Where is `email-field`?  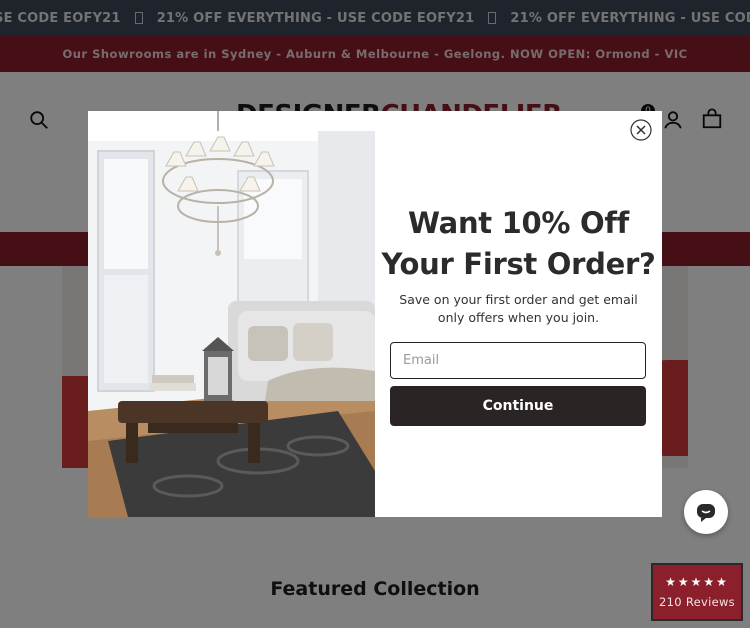 email-field is located at coordinates (518, 360).